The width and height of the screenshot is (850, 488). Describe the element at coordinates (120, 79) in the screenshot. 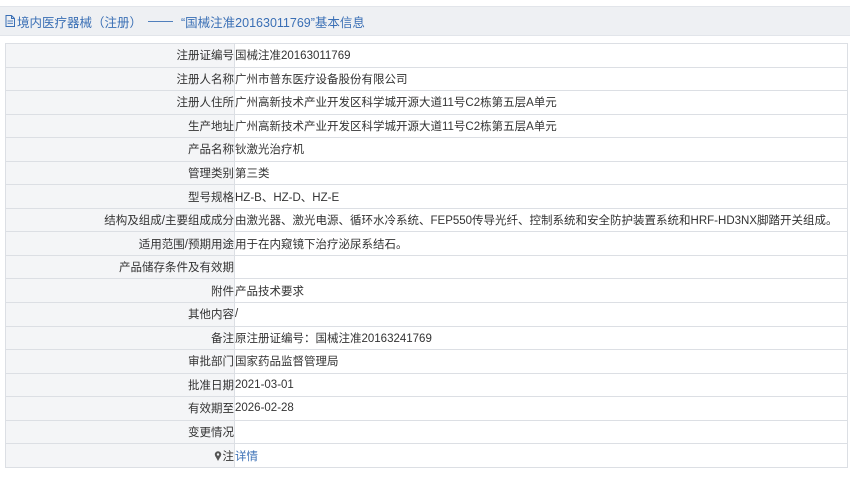

I see `row-label: 注册人名称` at that location.